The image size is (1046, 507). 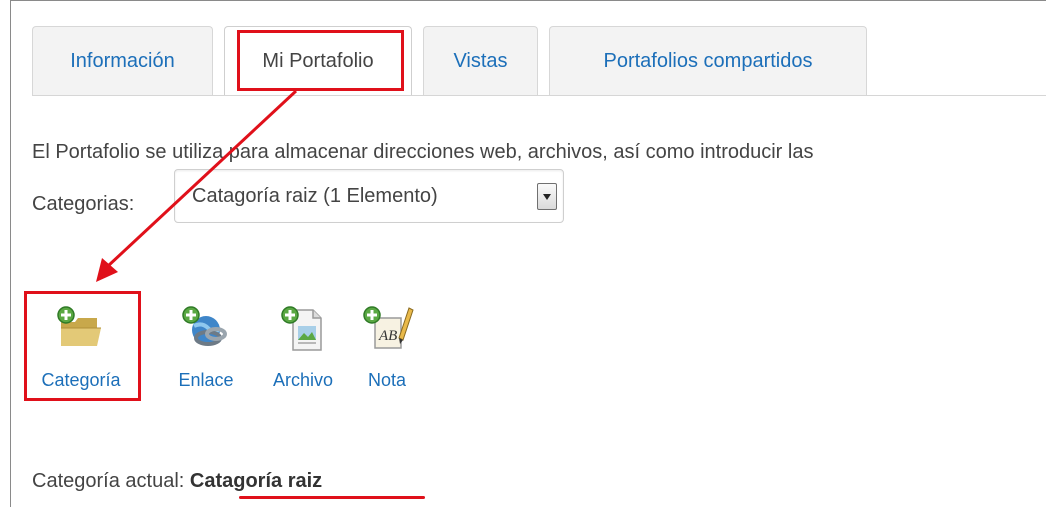 I want to click on add-note-icon: AB, so click(x=388, y=327).